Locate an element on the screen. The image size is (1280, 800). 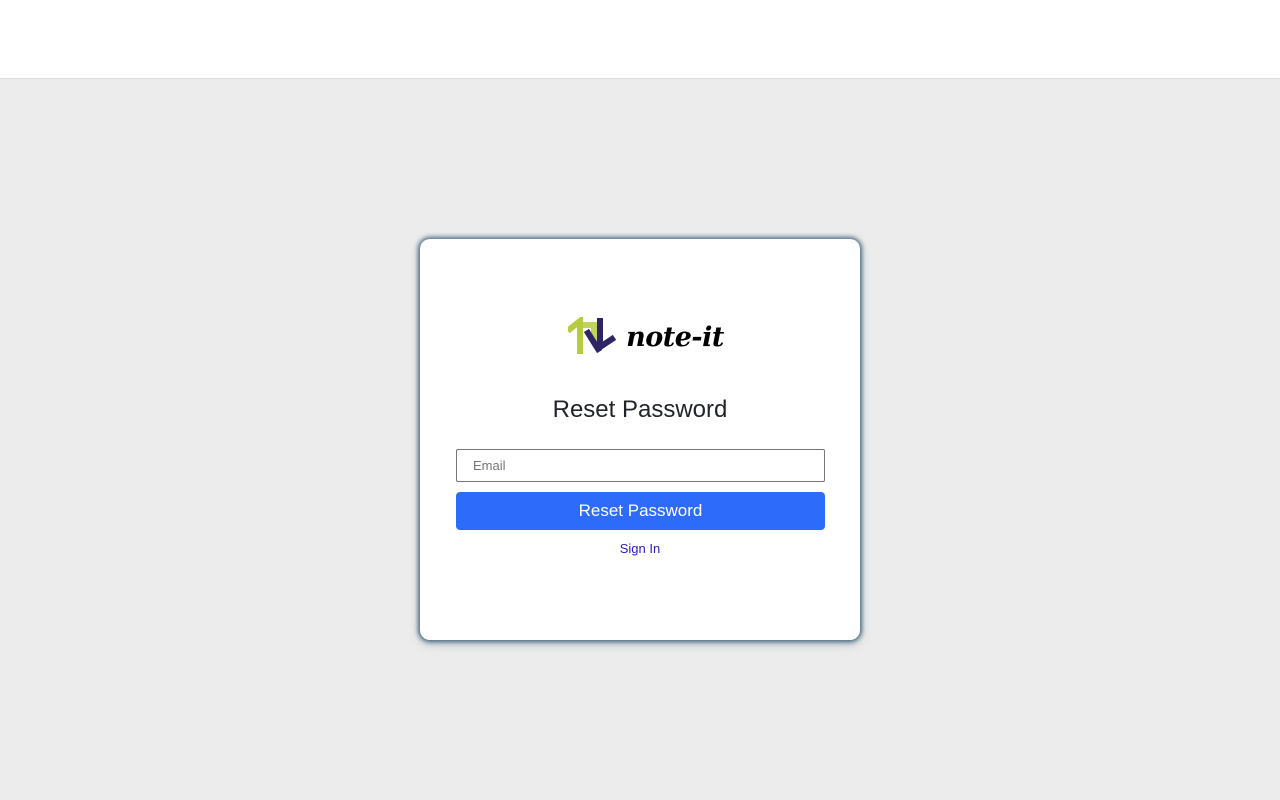
reset-password-button: Reset Password is located at coordinates (640, 511).